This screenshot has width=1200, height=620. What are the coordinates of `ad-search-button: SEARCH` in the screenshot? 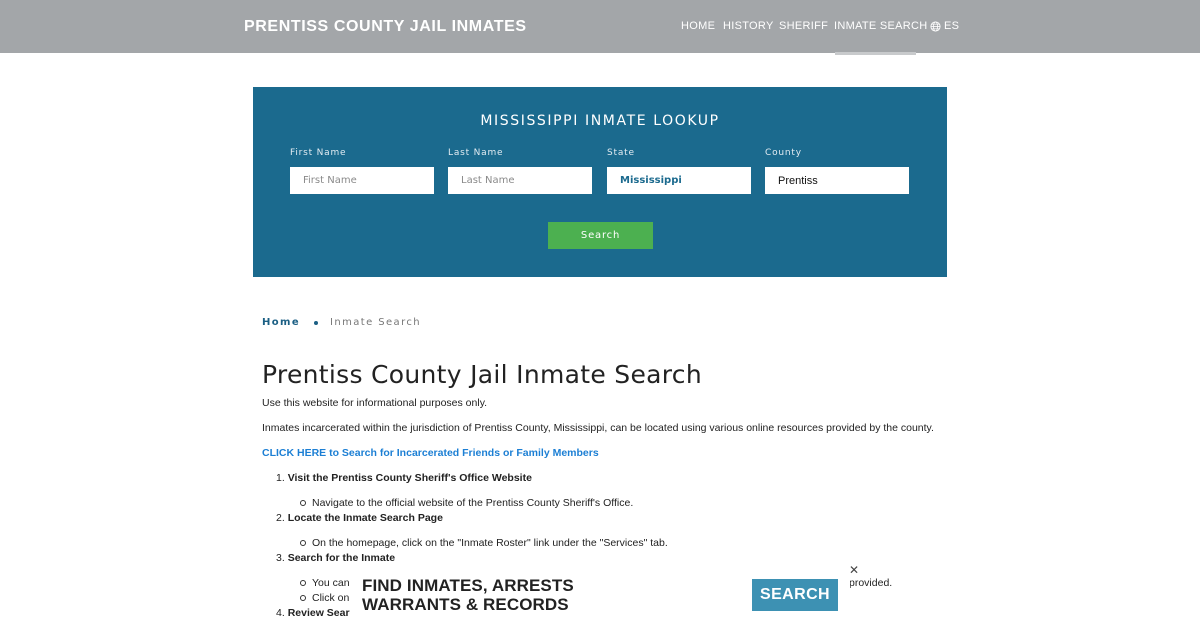 It's located at (795, 595).